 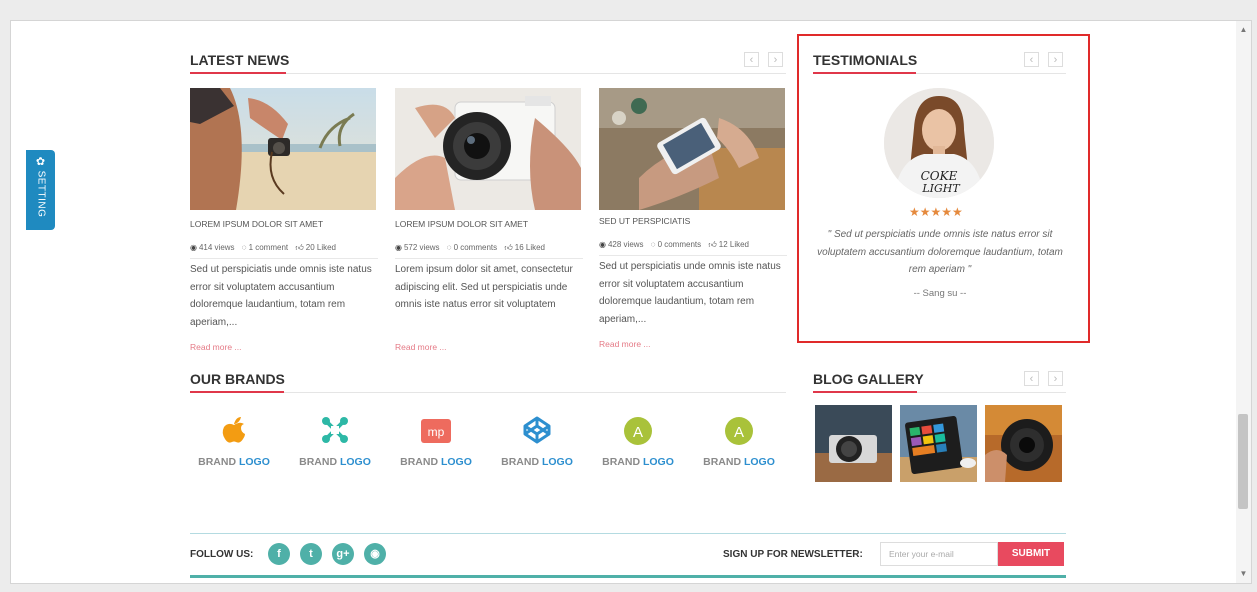 I want to click on footer-divider, so click(x=628, y=533).